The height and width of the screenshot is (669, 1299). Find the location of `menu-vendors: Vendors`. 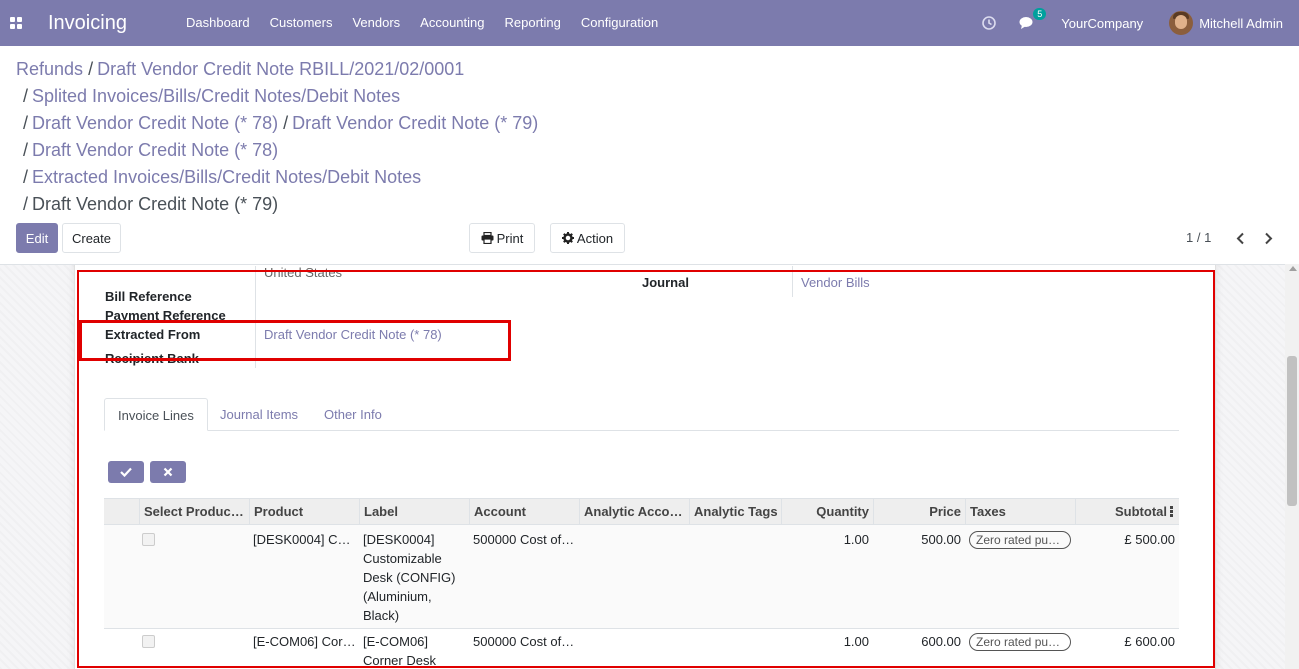

menu-vendors: Vendors is located at coordinates (376, 23).